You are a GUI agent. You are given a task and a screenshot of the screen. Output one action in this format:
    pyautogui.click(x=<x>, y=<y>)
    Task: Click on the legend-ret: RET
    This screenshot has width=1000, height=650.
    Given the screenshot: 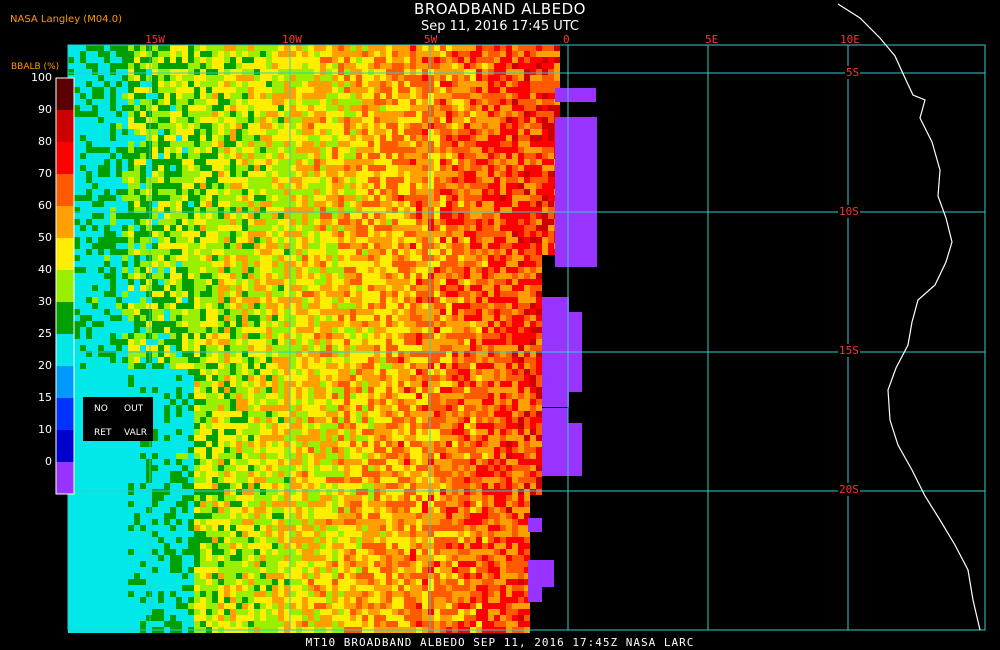 What is the action you would take?
    pyautogui.click(x=103, y=433)
    